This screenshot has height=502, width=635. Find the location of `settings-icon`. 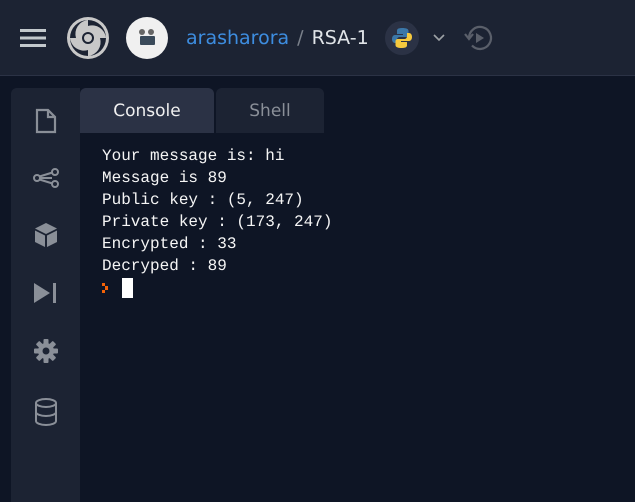

settings-icon is located at coordinates (45, 351).